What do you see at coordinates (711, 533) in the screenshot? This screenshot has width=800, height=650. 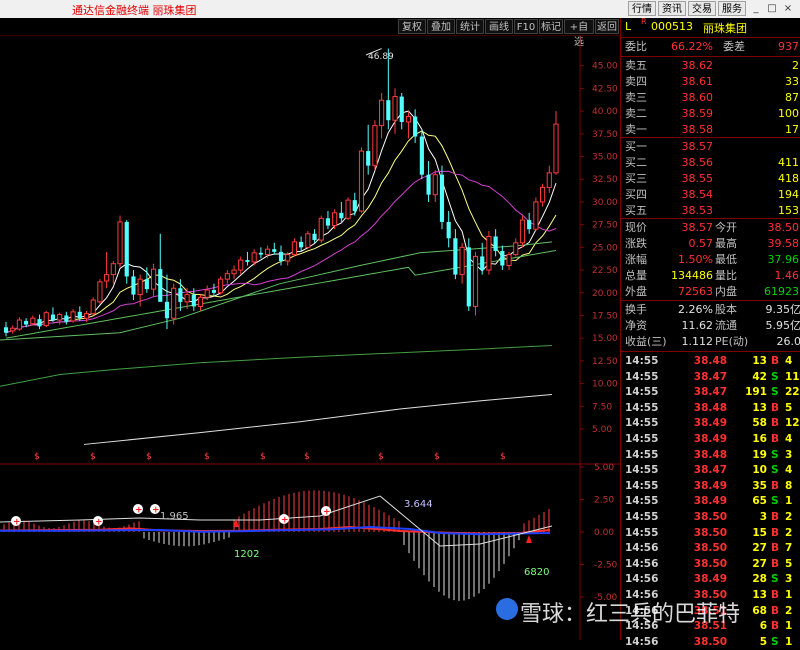 I see `tick-row: 14:55 38.50 15 B 2` at bounding box center [711, 533].